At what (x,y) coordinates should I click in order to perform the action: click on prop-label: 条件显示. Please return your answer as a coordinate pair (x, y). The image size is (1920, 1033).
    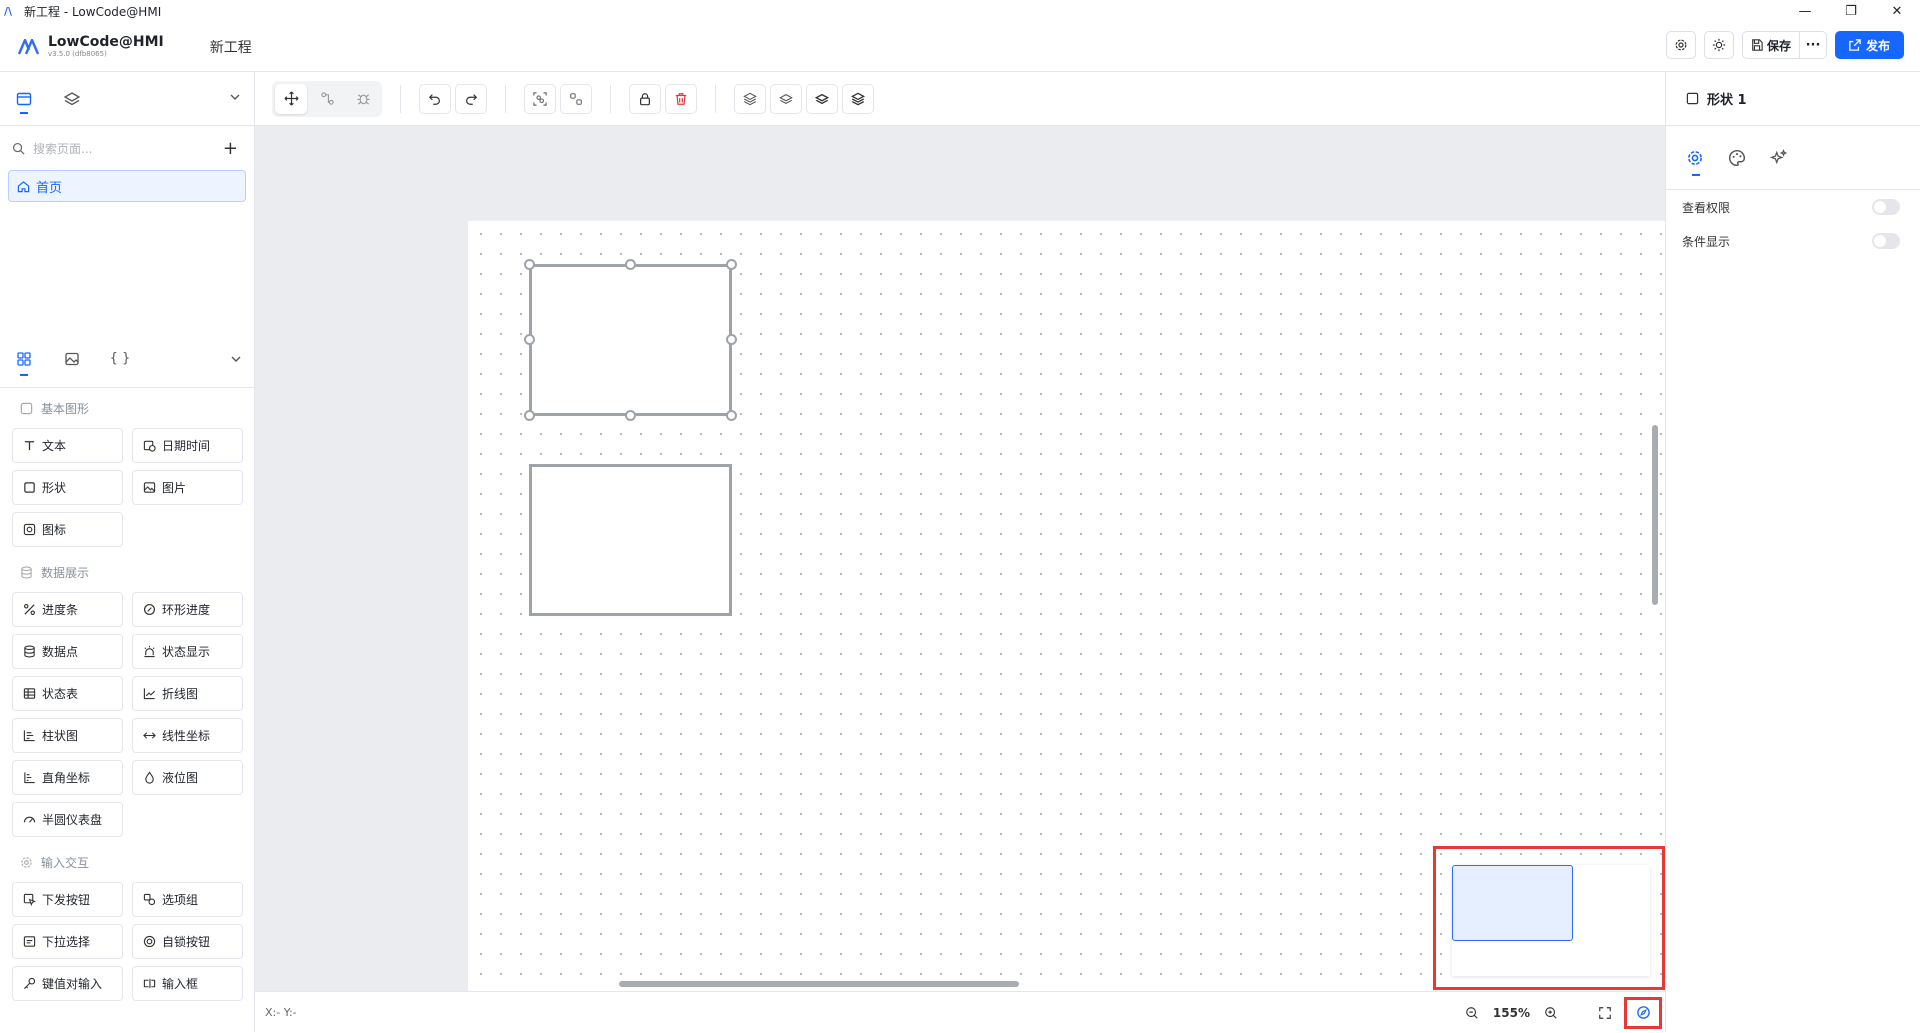
    Looking at the image, I should click on (1706, 241).